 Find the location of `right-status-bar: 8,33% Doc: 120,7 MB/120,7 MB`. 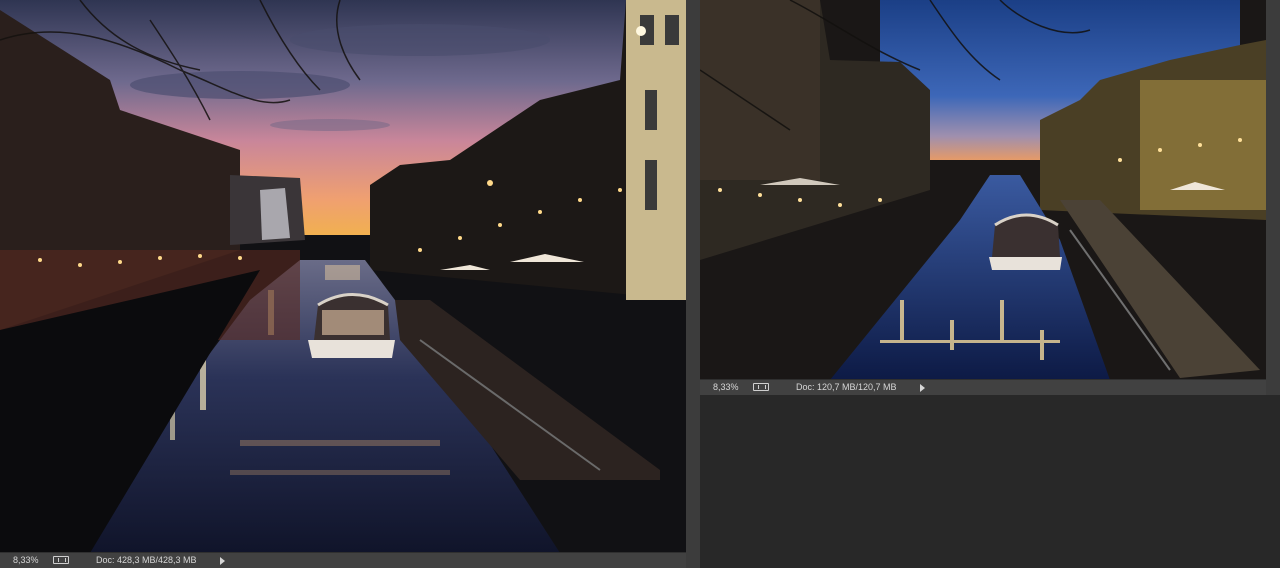

right-status-bar: 8,33% Doc: 120,7 MB/120,7 MB is located at coordinates (990, 387).